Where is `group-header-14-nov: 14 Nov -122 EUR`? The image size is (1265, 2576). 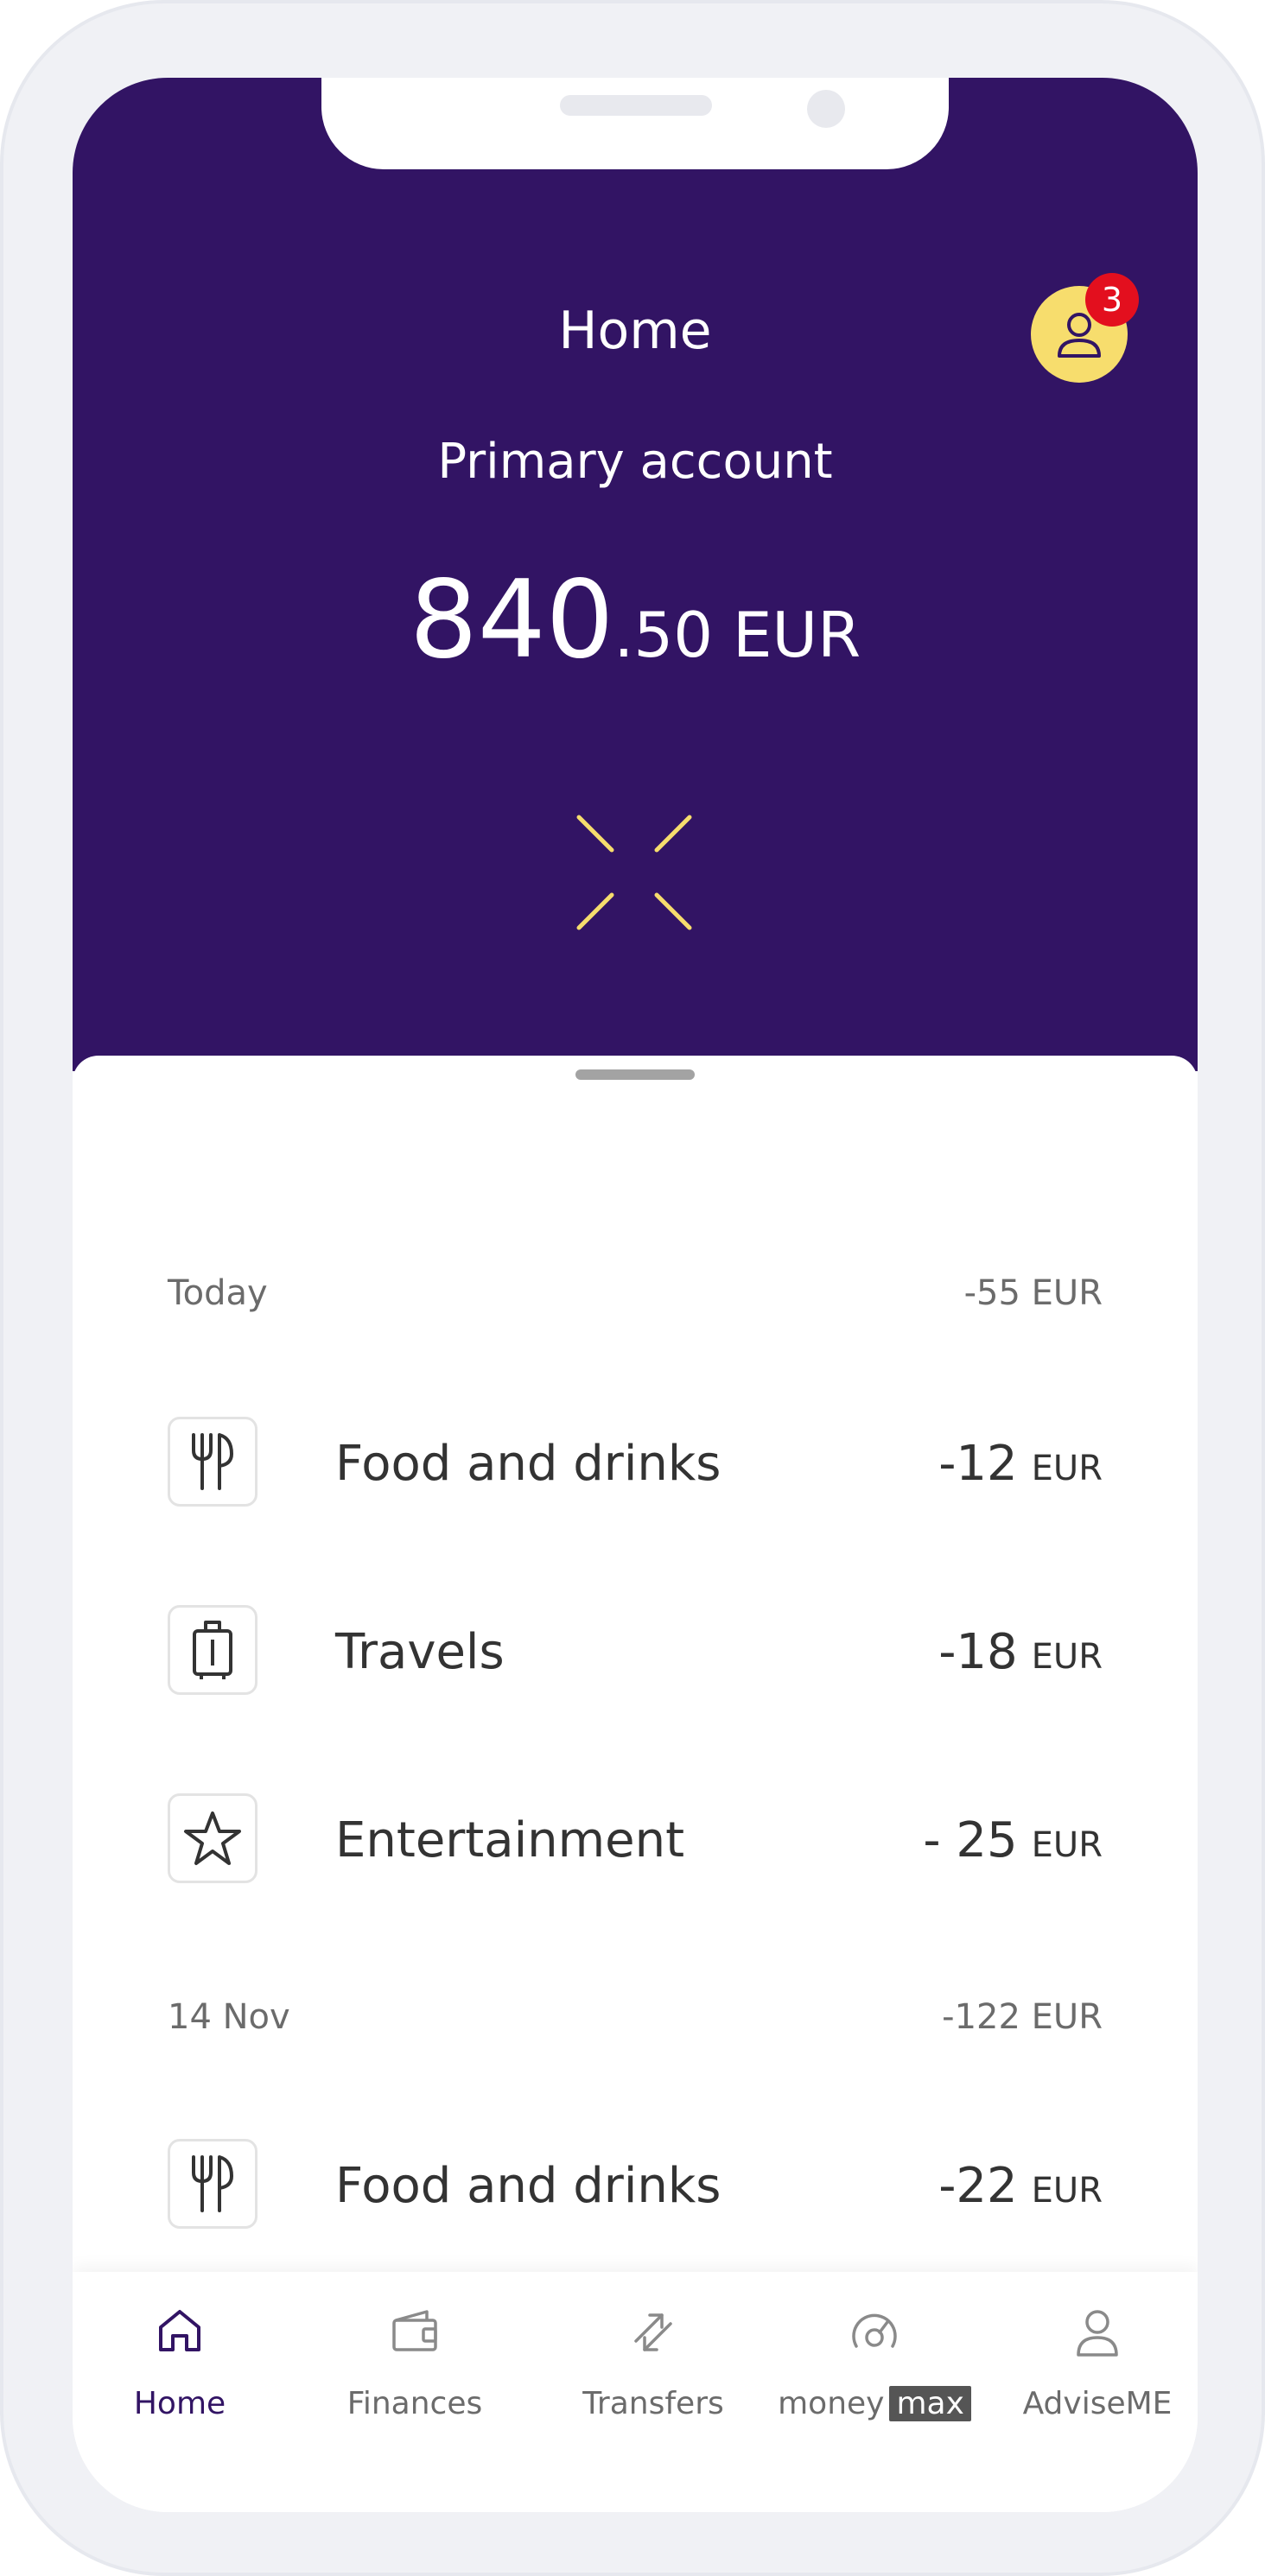
group-header-14-nov: 14 Nov -122 EUR is located at coordinates (635, 2023).